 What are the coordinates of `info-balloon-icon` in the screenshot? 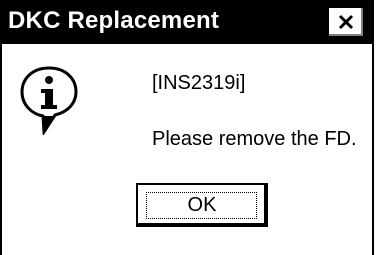 It's located at (49, 101).